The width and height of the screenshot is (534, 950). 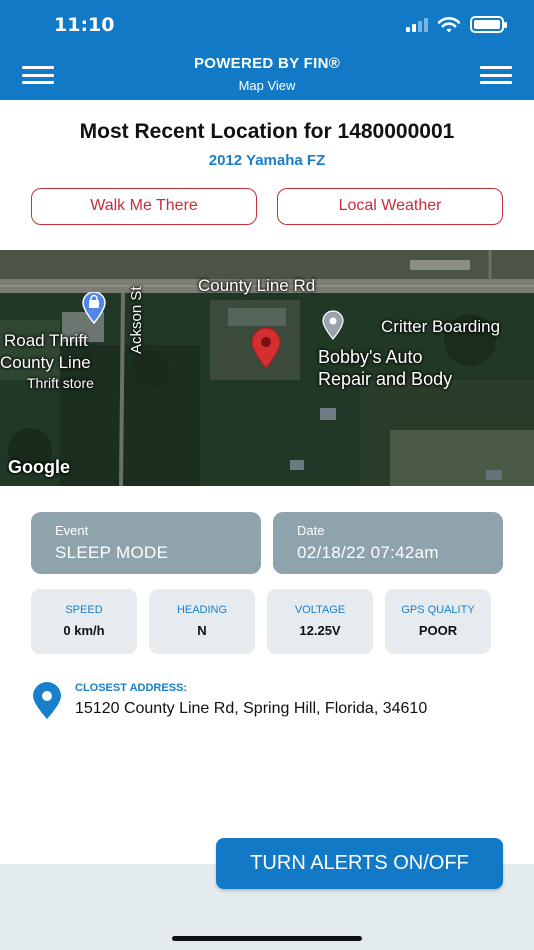 I want to click on gray-place-pin-icon, so click(x=333, y=325).